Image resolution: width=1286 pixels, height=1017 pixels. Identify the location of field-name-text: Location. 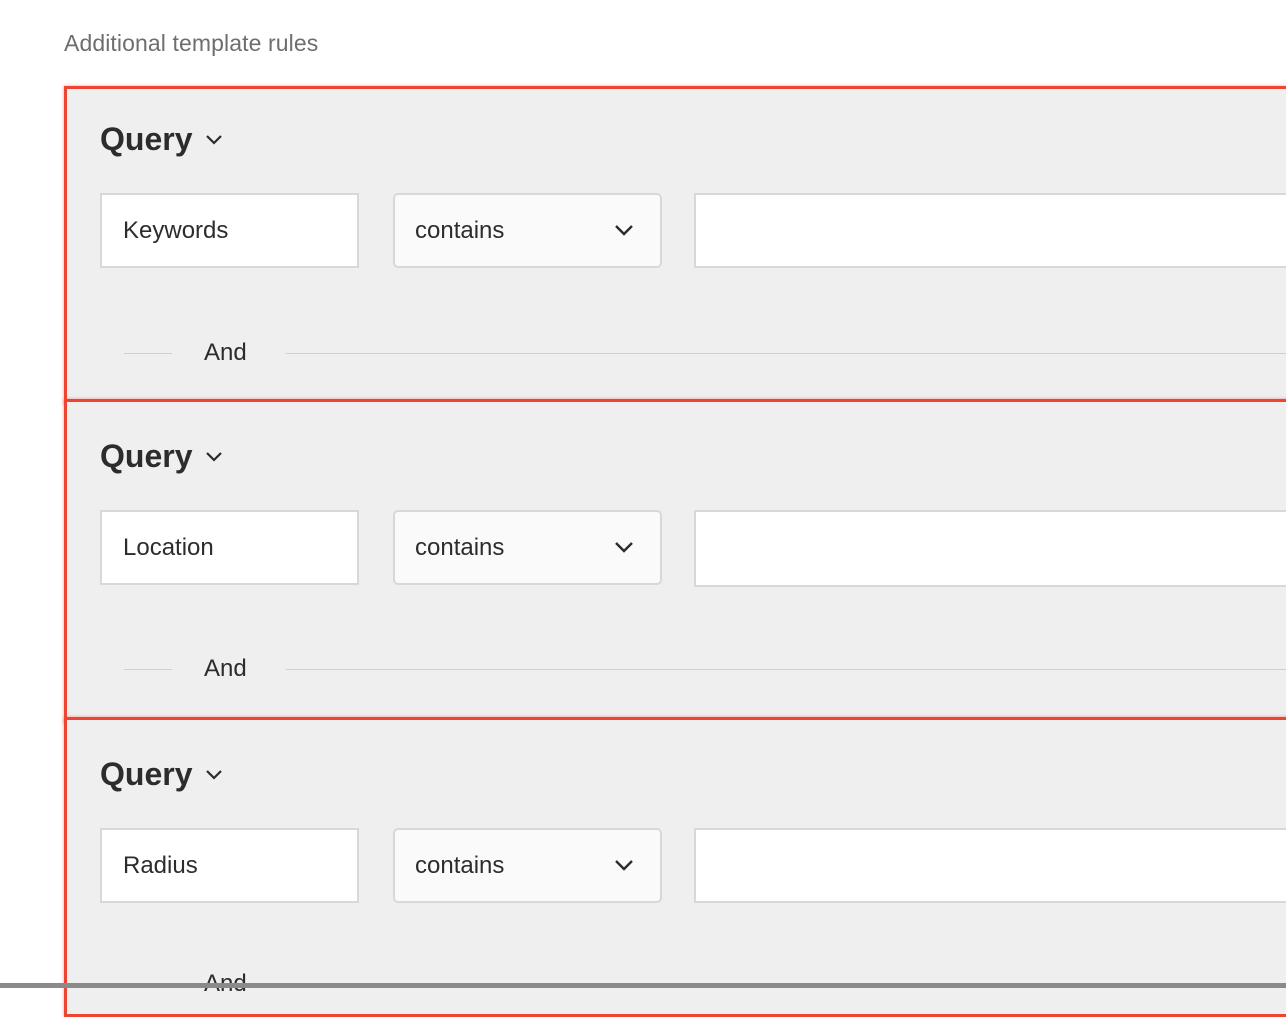
(168, 547).